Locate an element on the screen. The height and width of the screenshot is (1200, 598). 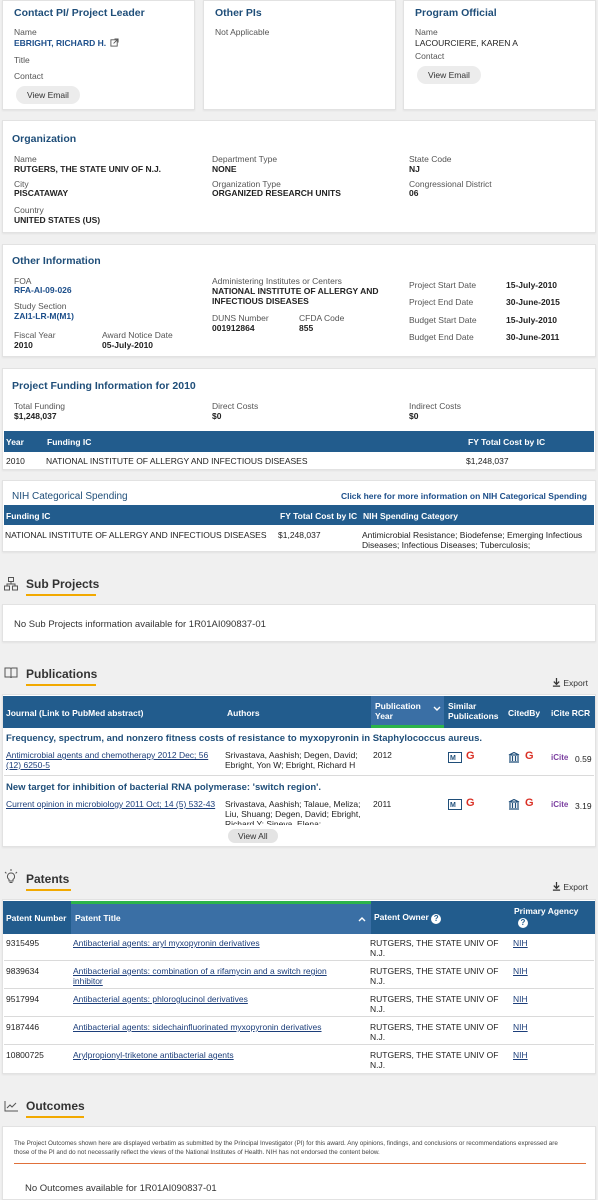
patent-4-agency: NIH is located at coordinates (520, 1027).